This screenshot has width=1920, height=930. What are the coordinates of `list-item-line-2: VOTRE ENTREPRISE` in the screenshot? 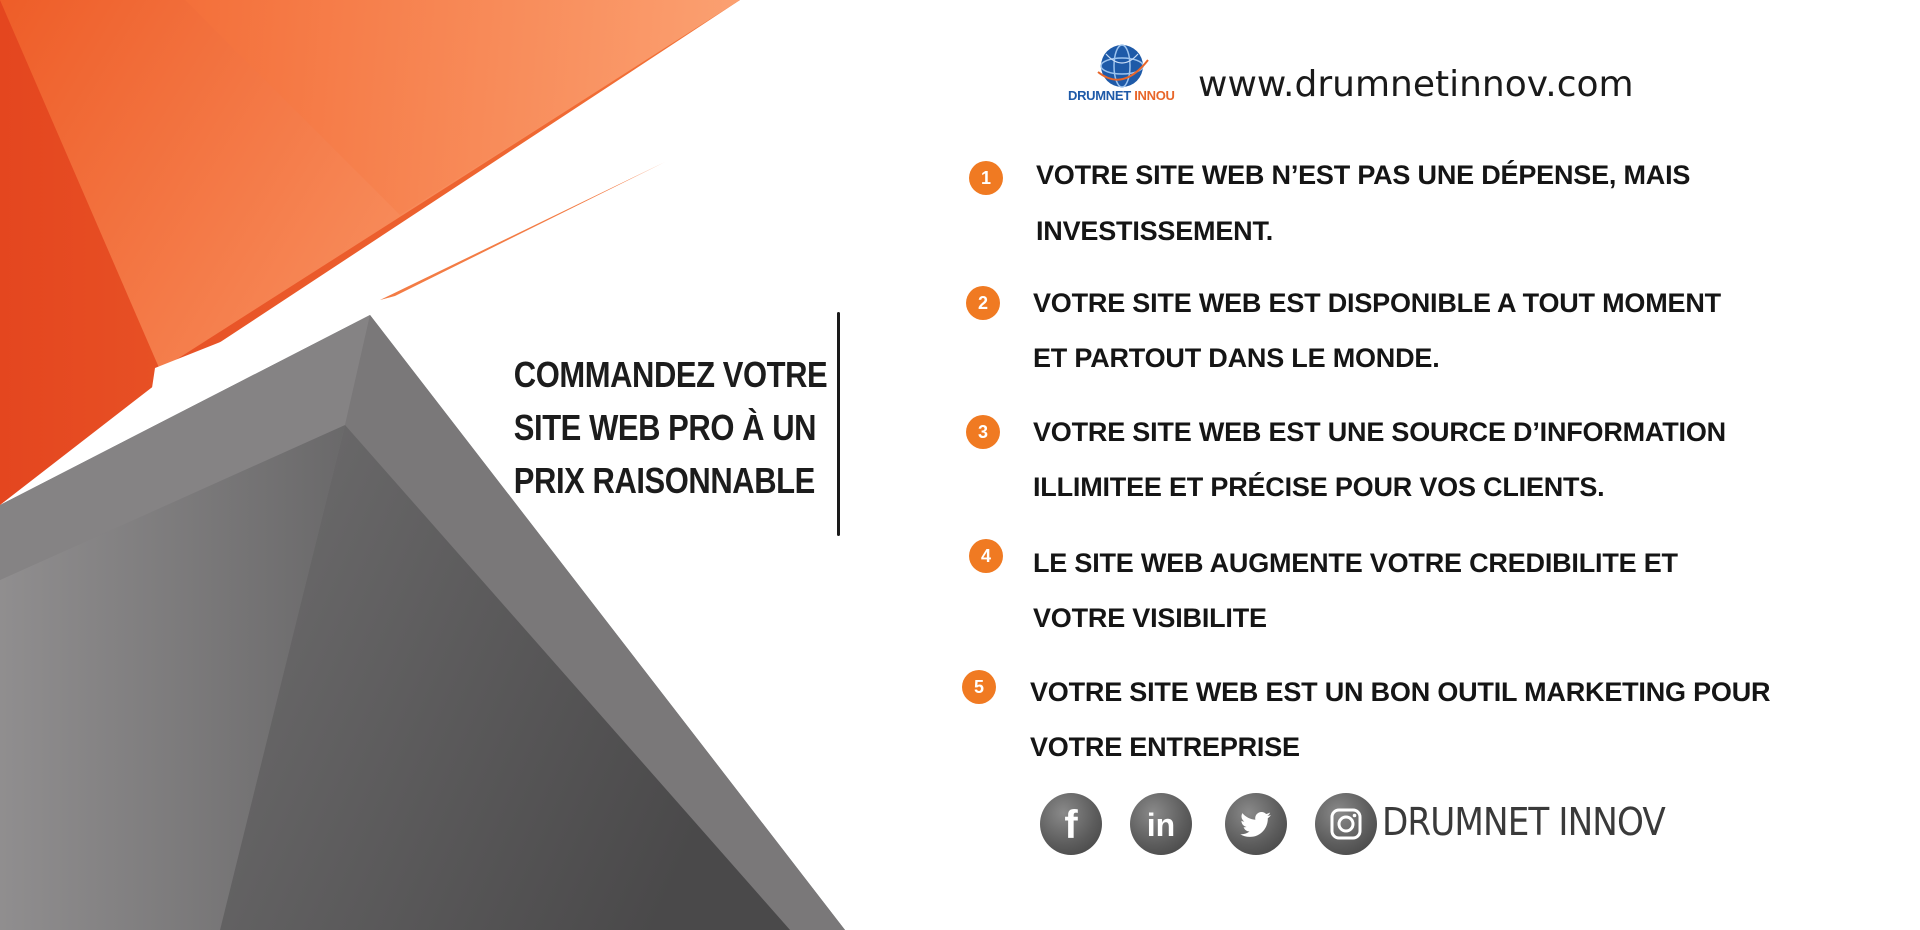 It's located at (1165, 747).